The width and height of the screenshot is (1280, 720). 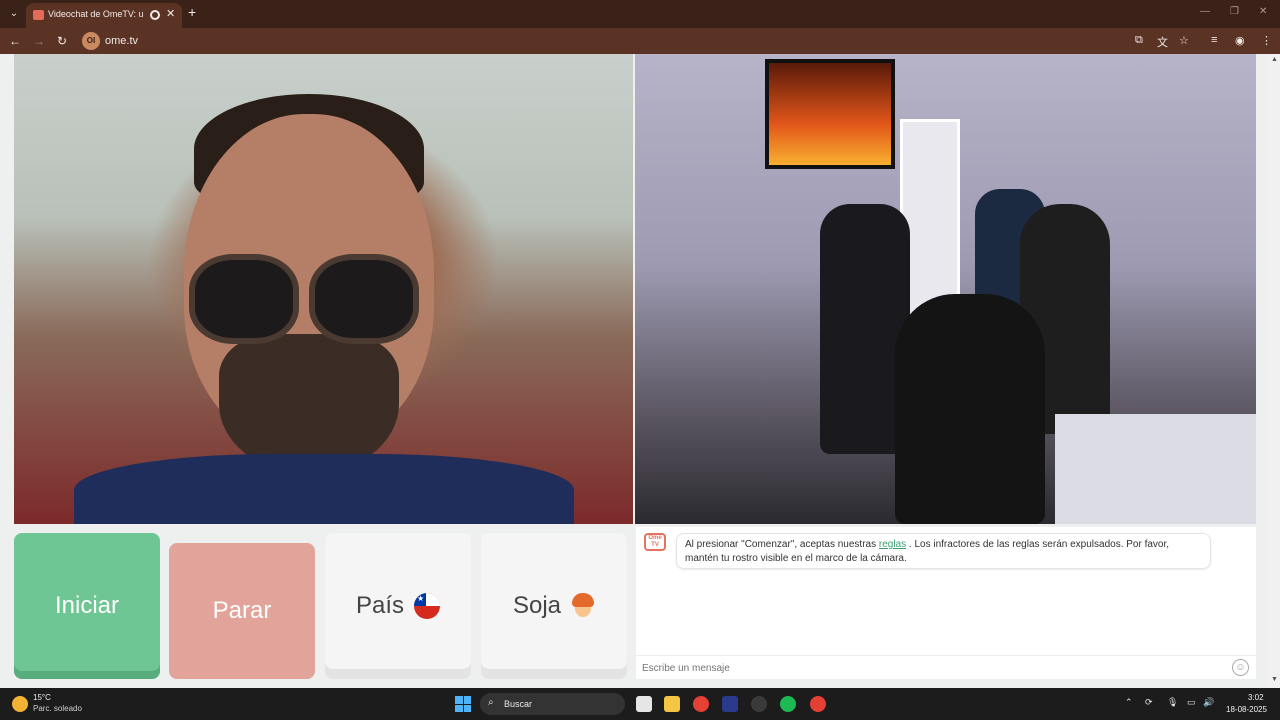 I want to click on search-placeholder: Buscar, so click(x=518, y=704).